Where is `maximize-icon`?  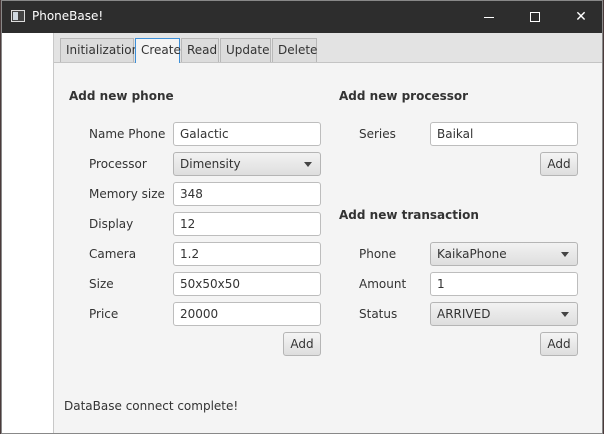
maximize-icon is located at coordinates (535, 17).